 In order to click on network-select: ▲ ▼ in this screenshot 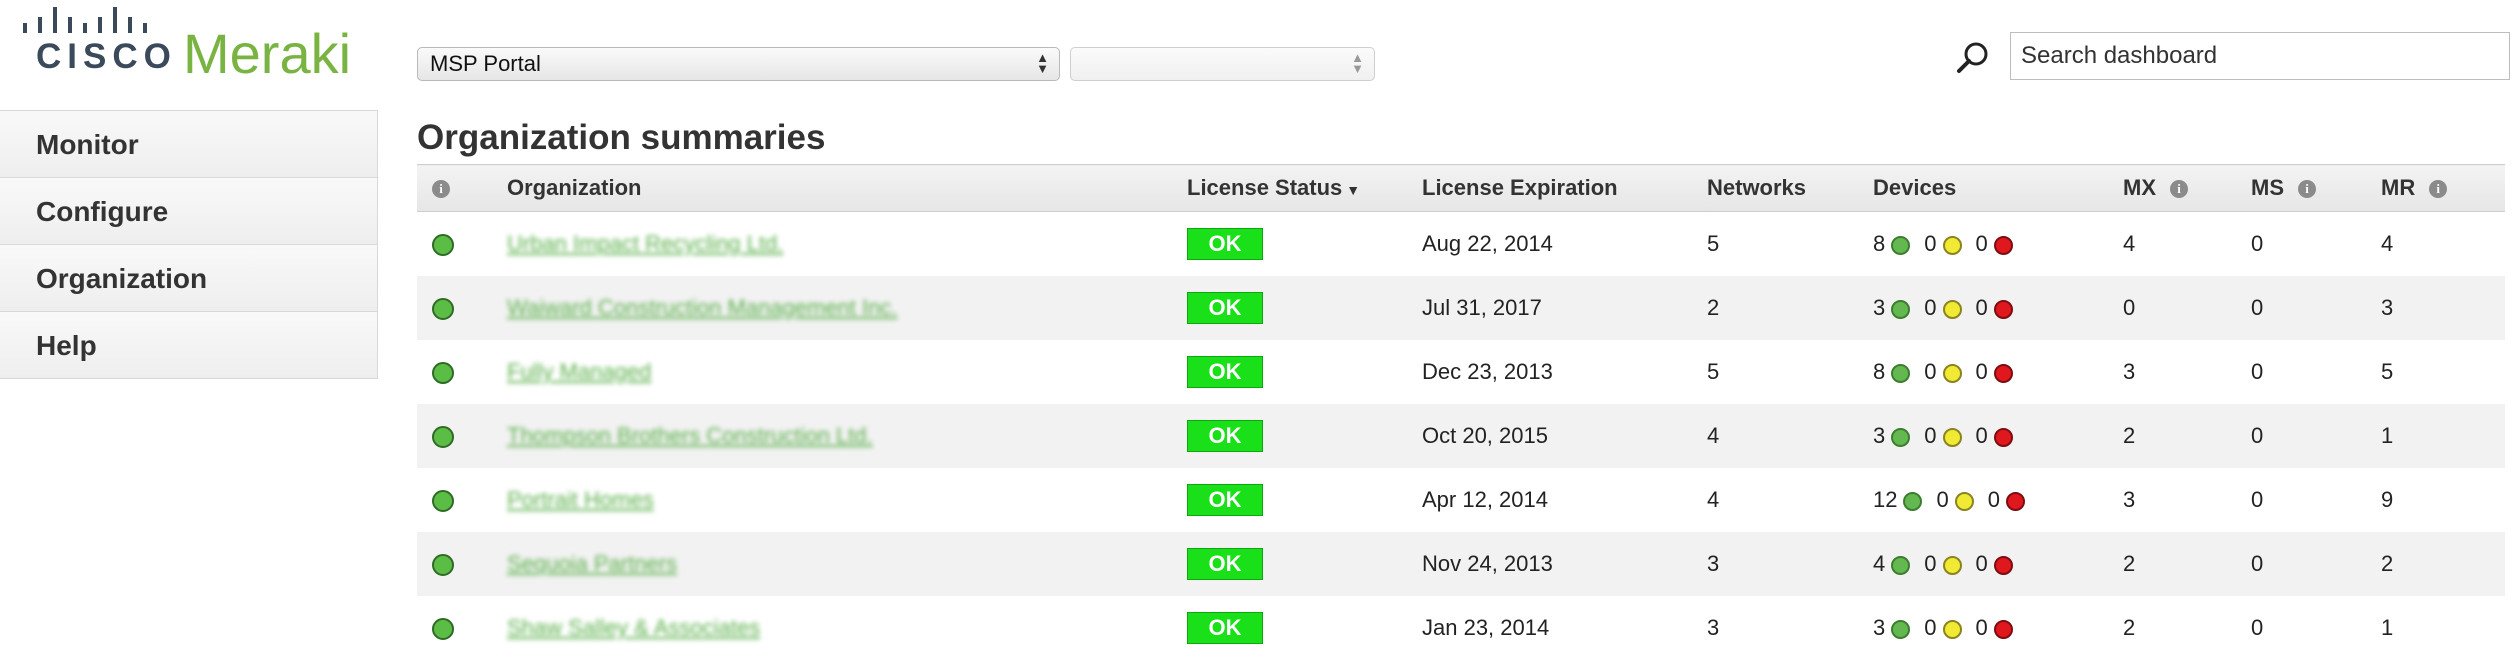, I will do `click(1222, 64)`.